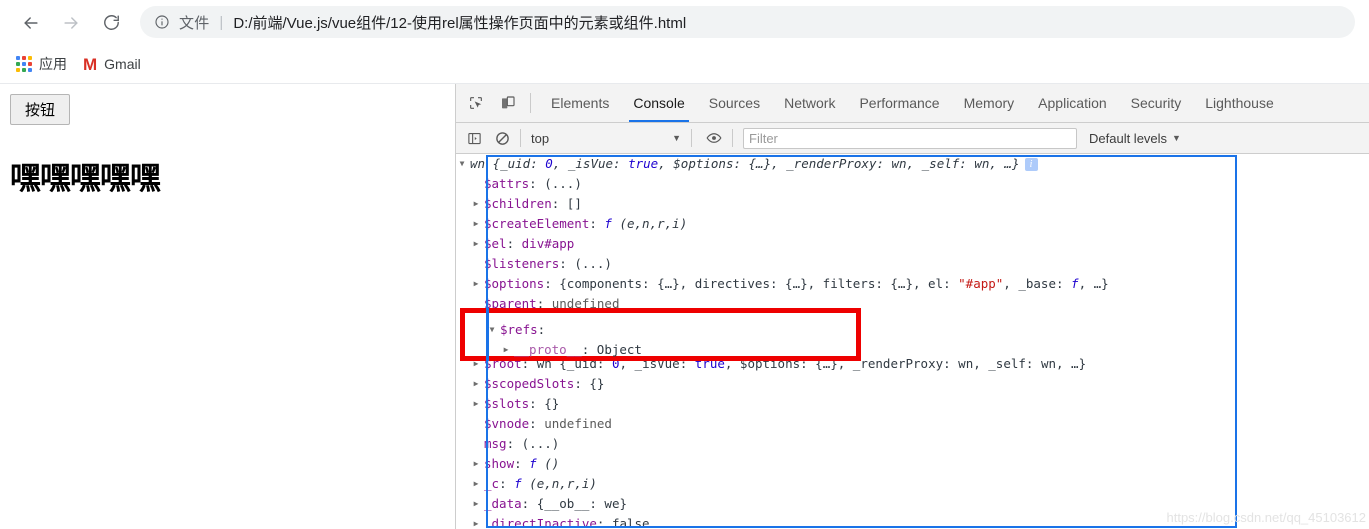 The width and height of the screenshot is (1369, 529). Describe the element at coordinates (31, 23) in the screenshot. I see `back-button` at that location.